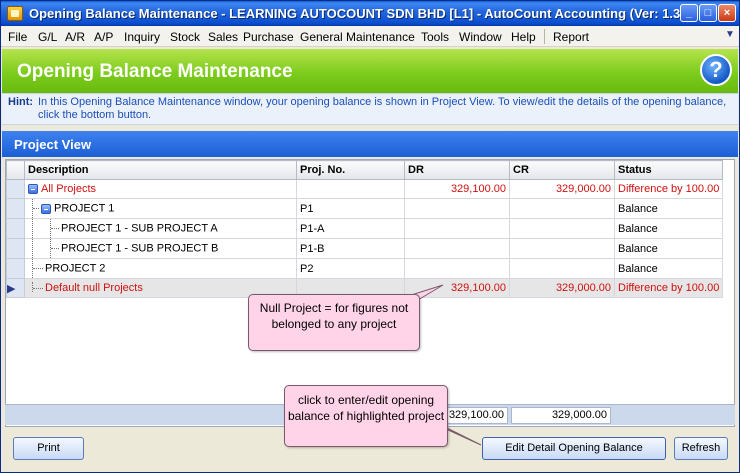 The width and height of the screenshot is (740, 473). What do you see at coordinates (689, 13) in the screenshot?
I see `minimize-icon: _` at bounding box center [689, 13].